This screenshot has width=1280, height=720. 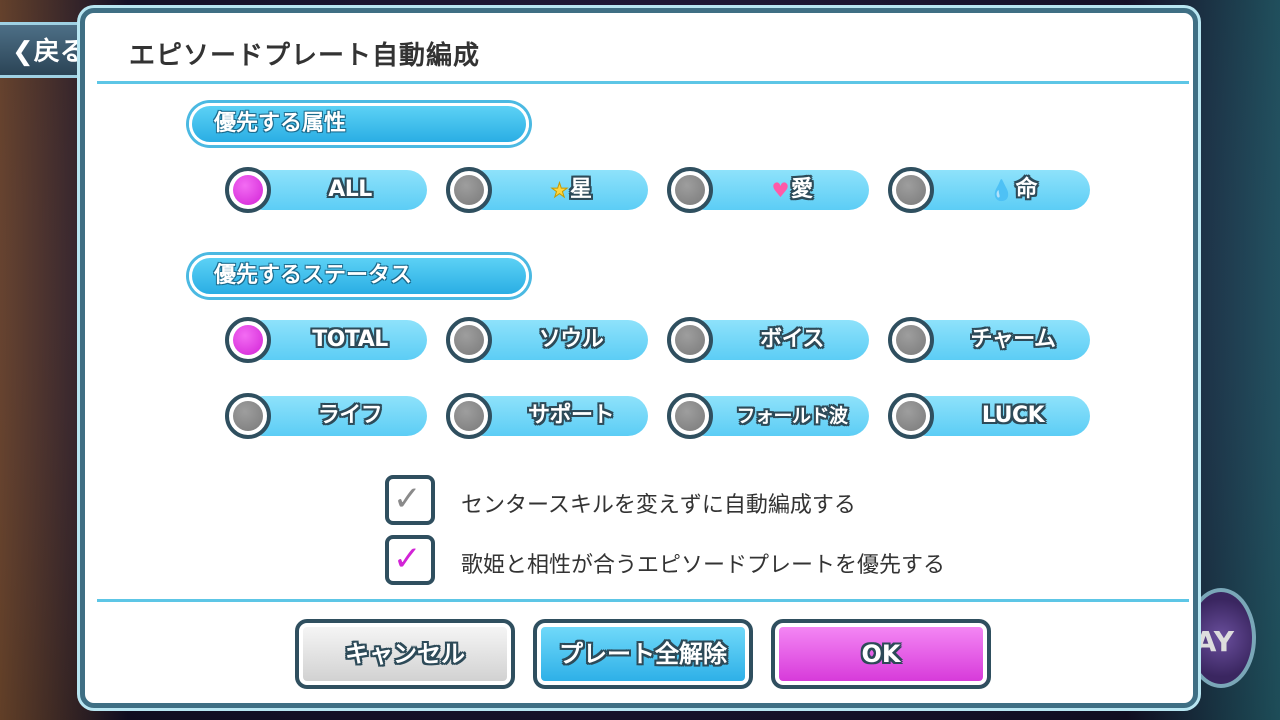 What do you see at coordinates (643, 654) in the screenshot?
I see `clear-all-plates-button: プレート全解除` at bounding box center [643, 654].